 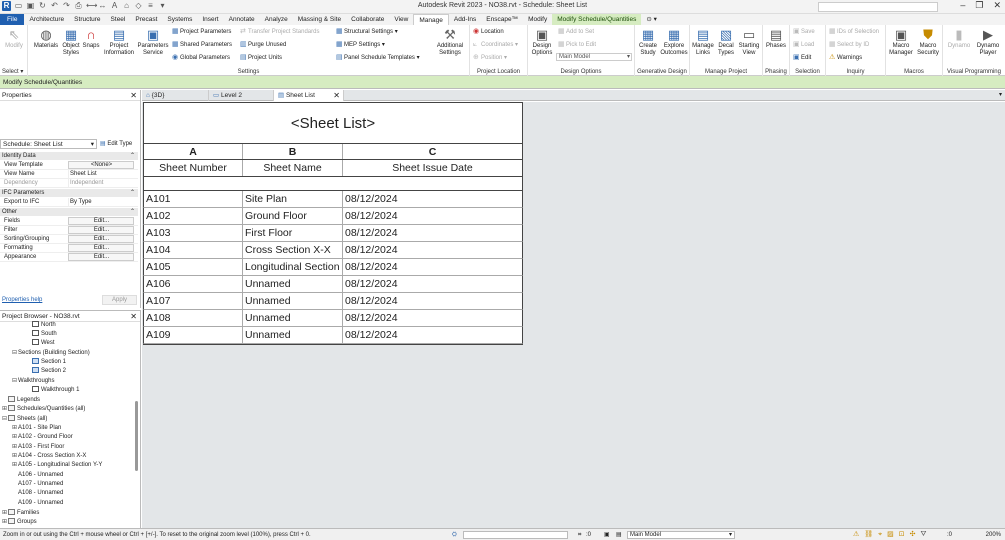 I want to click on view-template-button: <None>, so click(x=101, y=165).